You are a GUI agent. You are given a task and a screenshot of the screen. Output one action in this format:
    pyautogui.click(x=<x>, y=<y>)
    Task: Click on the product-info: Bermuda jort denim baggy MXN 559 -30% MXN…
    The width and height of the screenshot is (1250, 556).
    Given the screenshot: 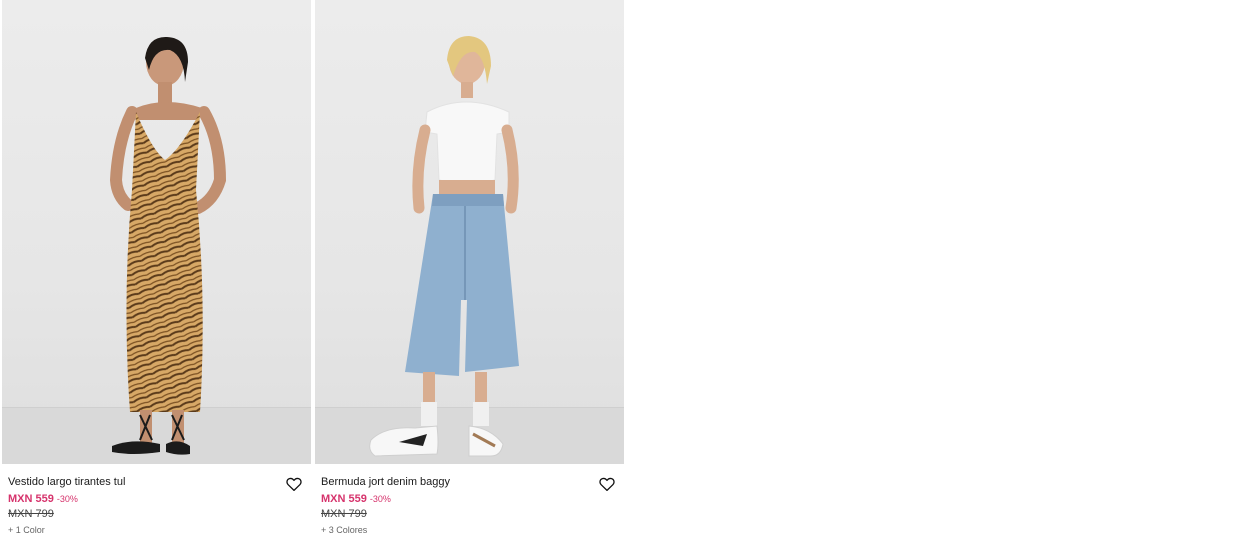 What is the action you would take?
    pyautogui.click(x=469, y=509)
    